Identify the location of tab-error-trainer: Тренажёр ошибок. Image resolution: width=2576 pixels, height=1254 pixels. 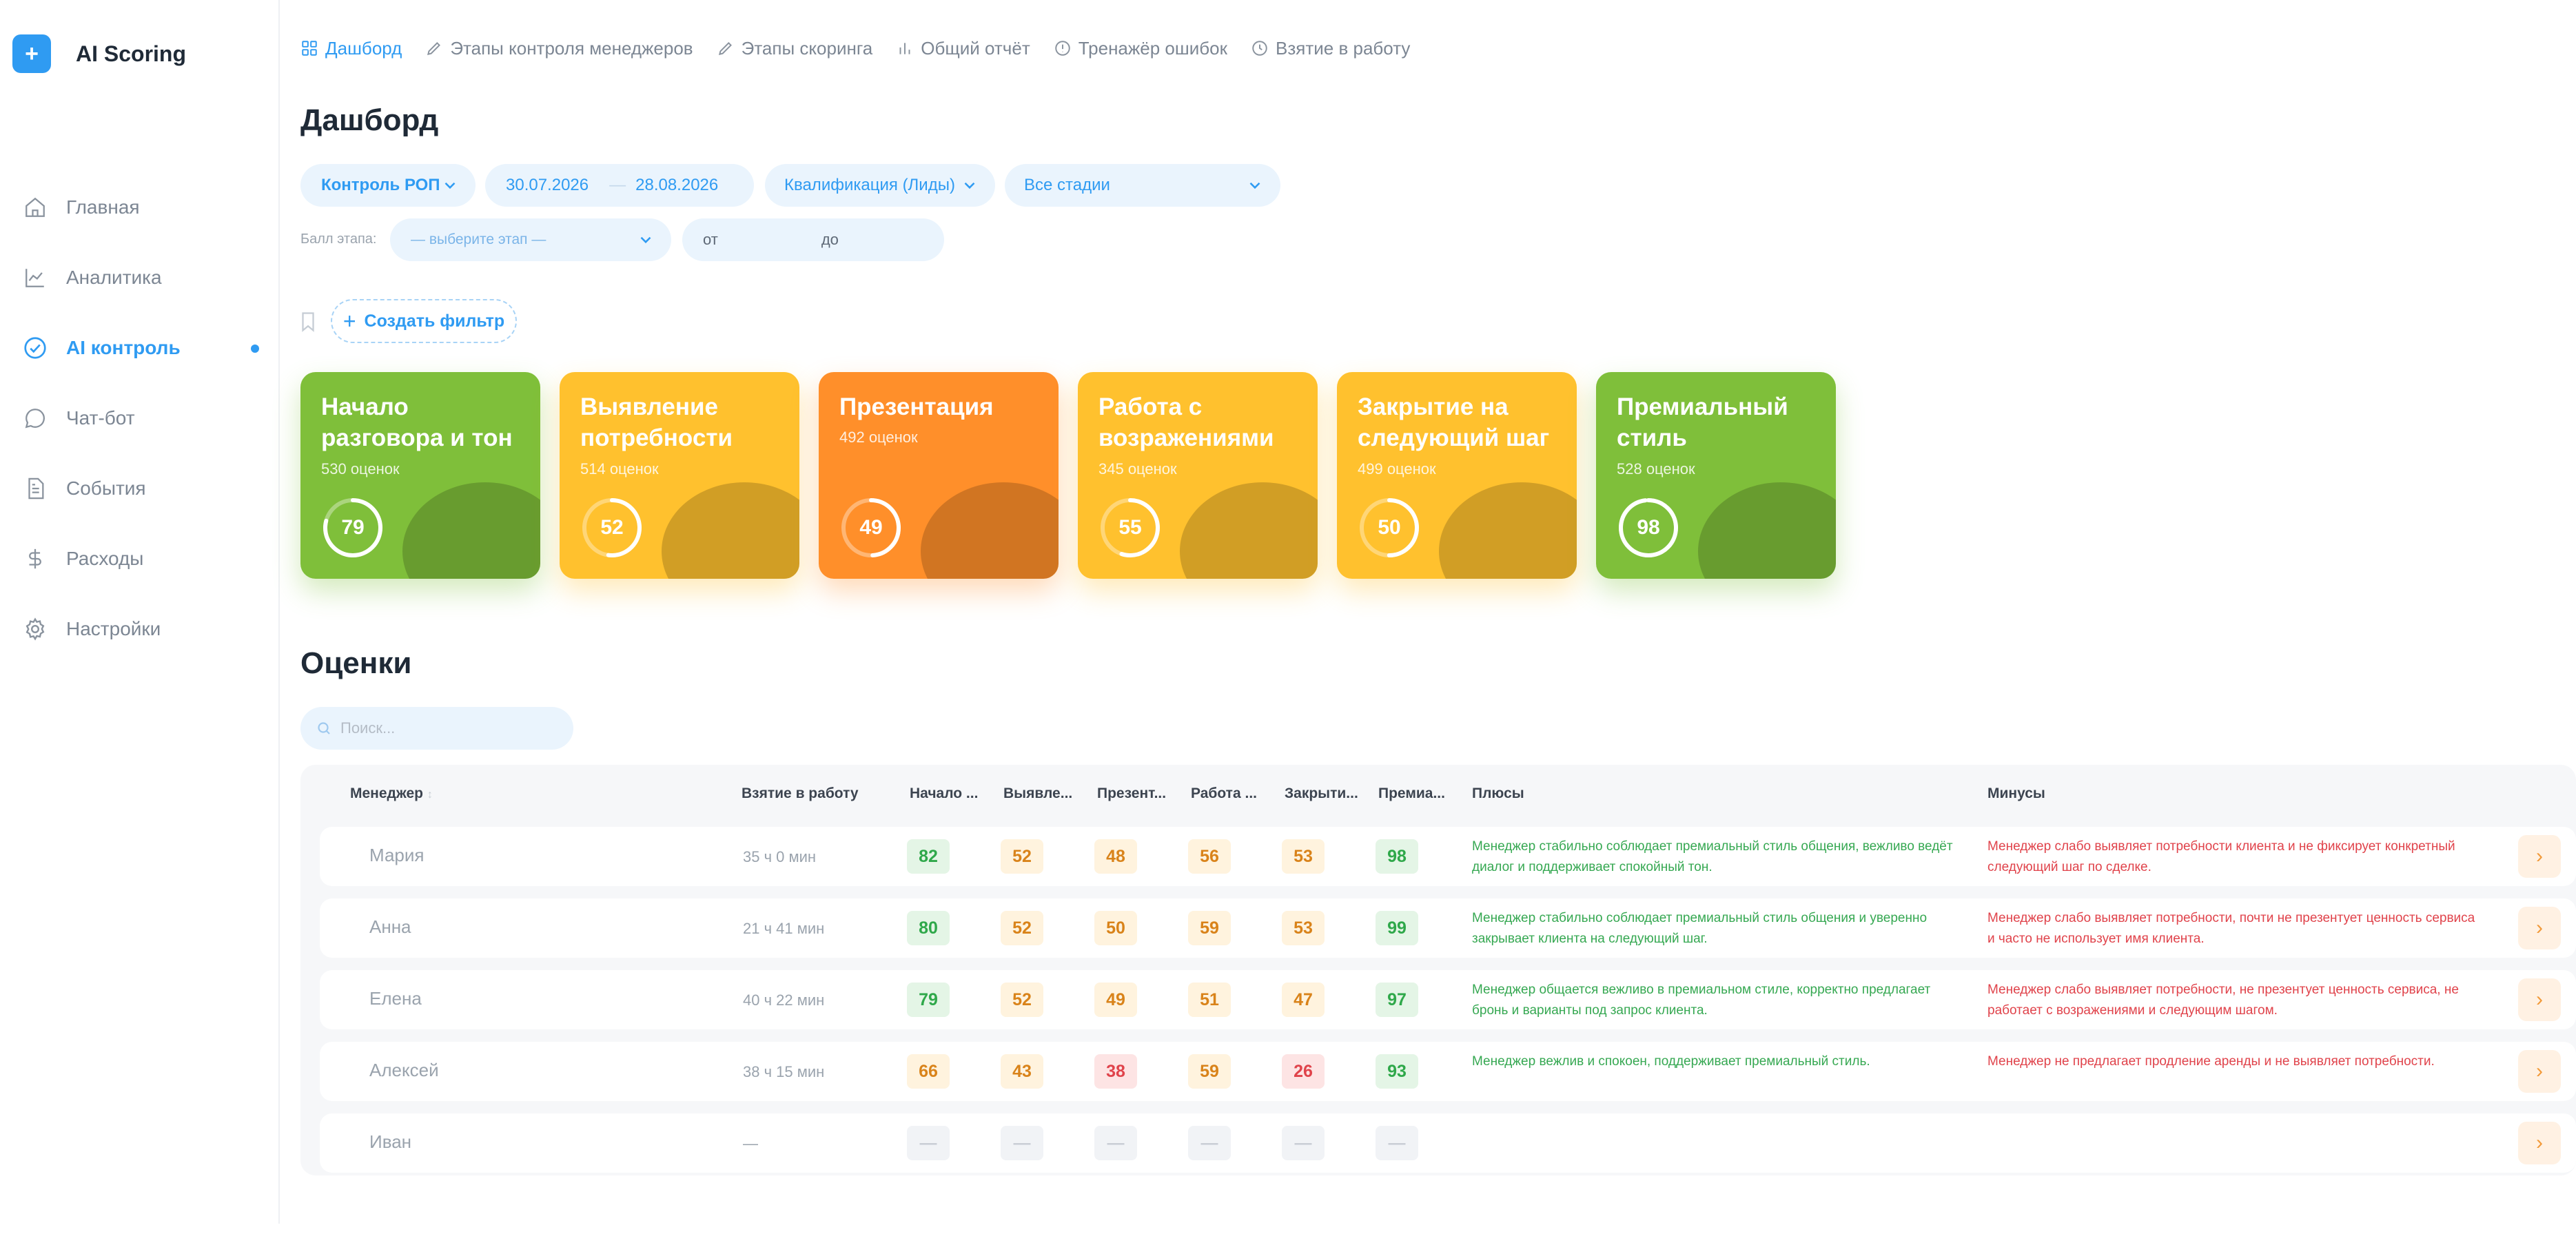
(1140, 48).